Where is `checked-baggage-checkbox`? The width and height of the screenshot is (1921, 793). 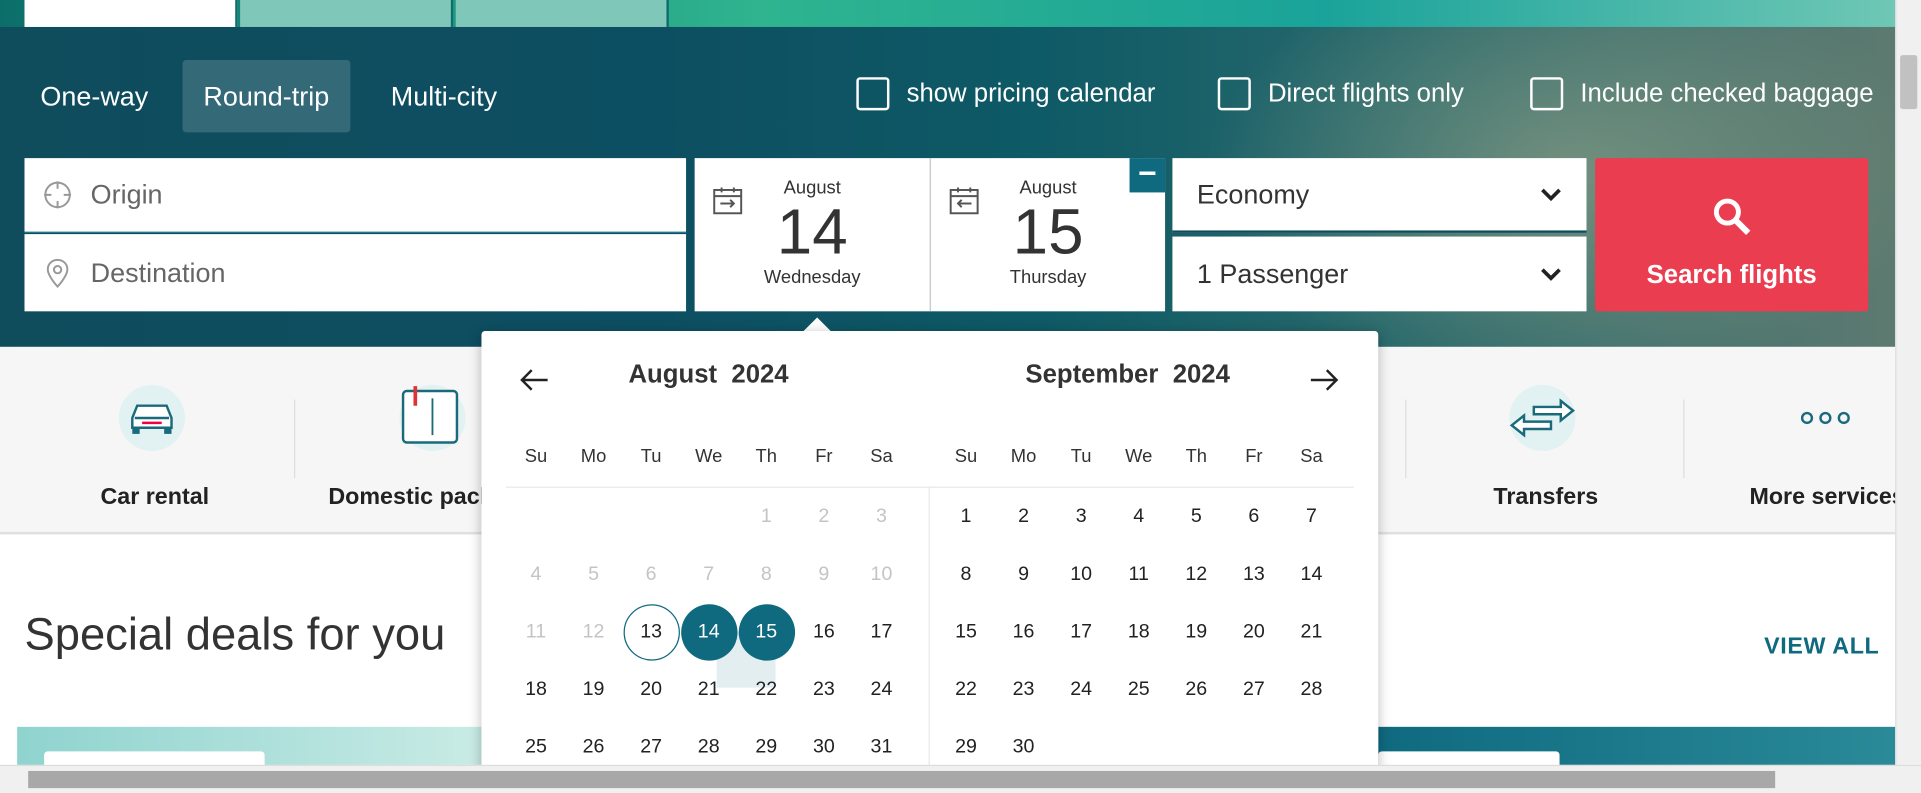
checked-baggage-checkbox is located at coordinates (1547, 94).